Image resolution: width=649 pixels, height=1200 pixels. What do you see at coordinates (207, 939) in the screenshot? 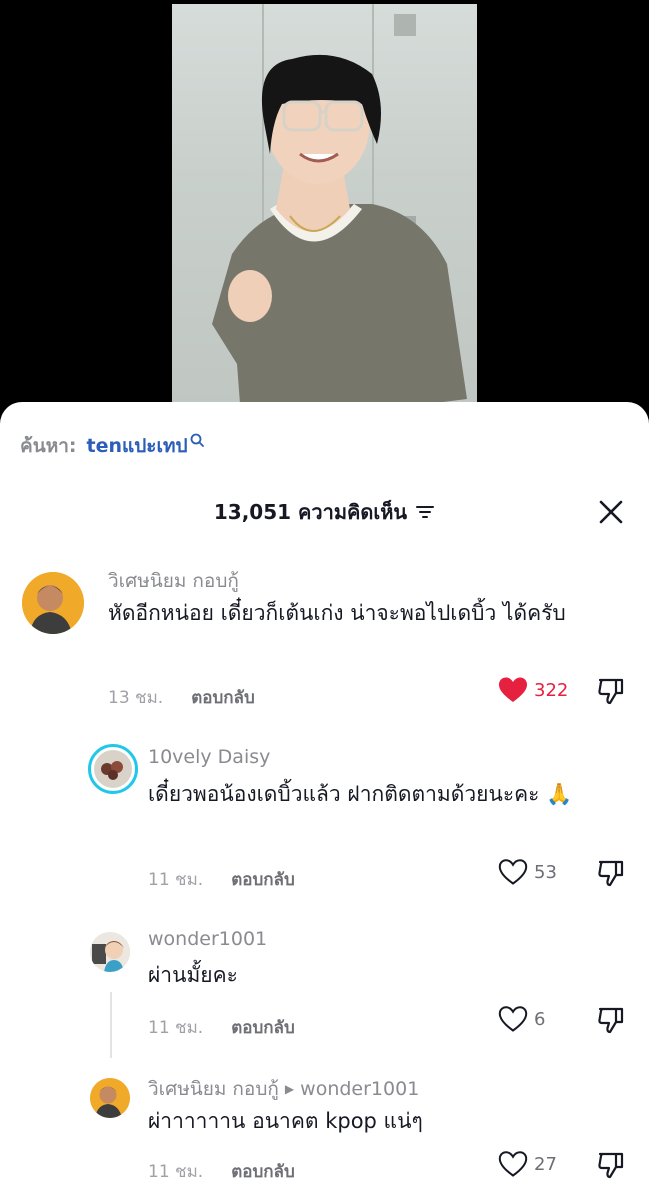
I see `comment-author: wonder1001` at bounding box center [207, 939].